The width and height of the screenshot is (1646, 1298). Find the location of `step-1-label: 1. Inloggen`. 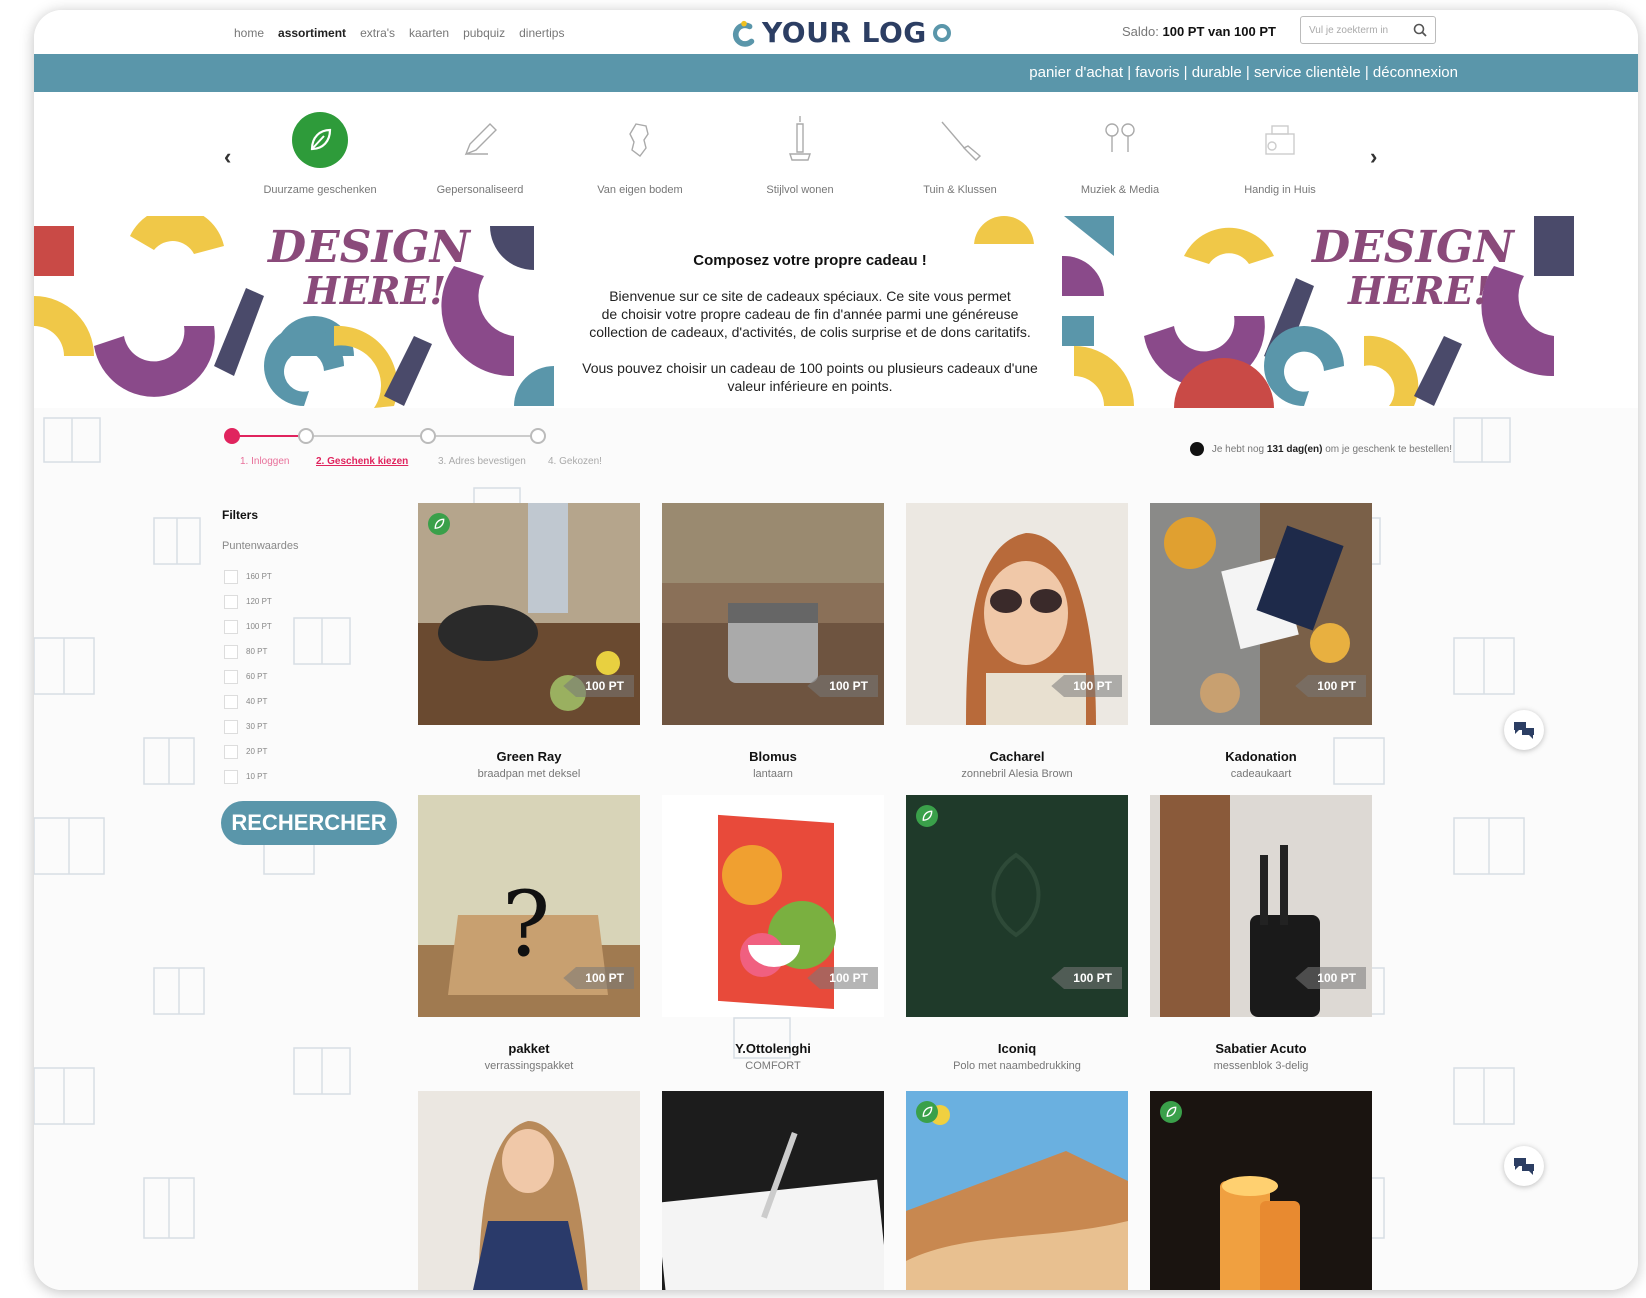

step-1-label: 1. Inloggen is located at coordinates (265, 461).